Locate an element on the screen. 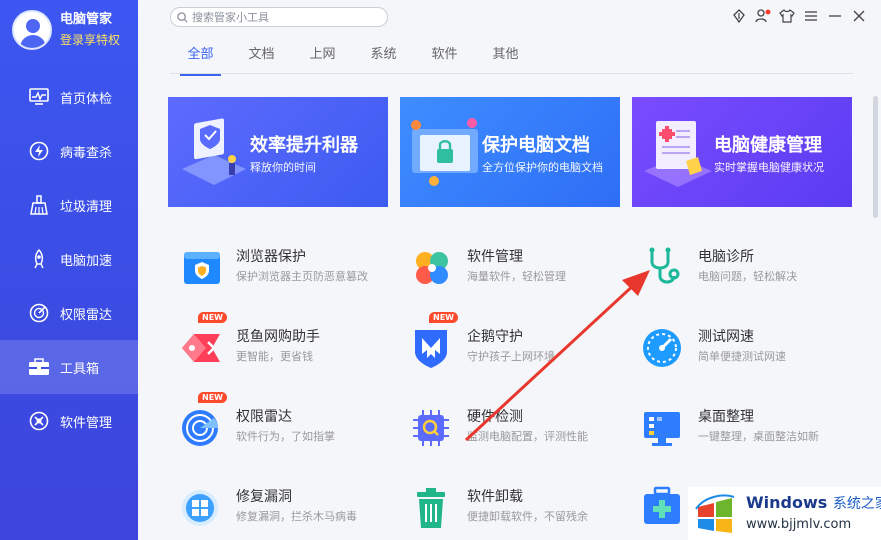 The height and width of the screenshot is (540, 881). tool-software-manager: 软件管理 海量软件，轻松管理 is located at coordinates (513, 271).